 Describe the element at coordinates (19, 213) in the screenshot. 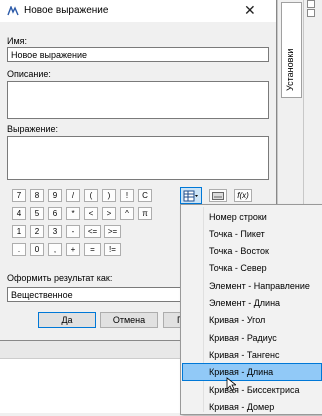

I see `key-4: 4` at that location.